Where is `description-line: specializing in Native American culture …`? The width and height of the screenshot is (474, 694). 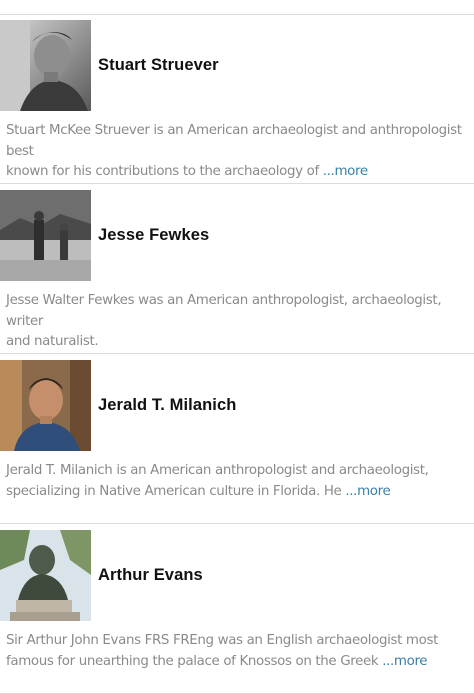
description-line: specializing in Native American culture … is located at coordinates (176, 491).